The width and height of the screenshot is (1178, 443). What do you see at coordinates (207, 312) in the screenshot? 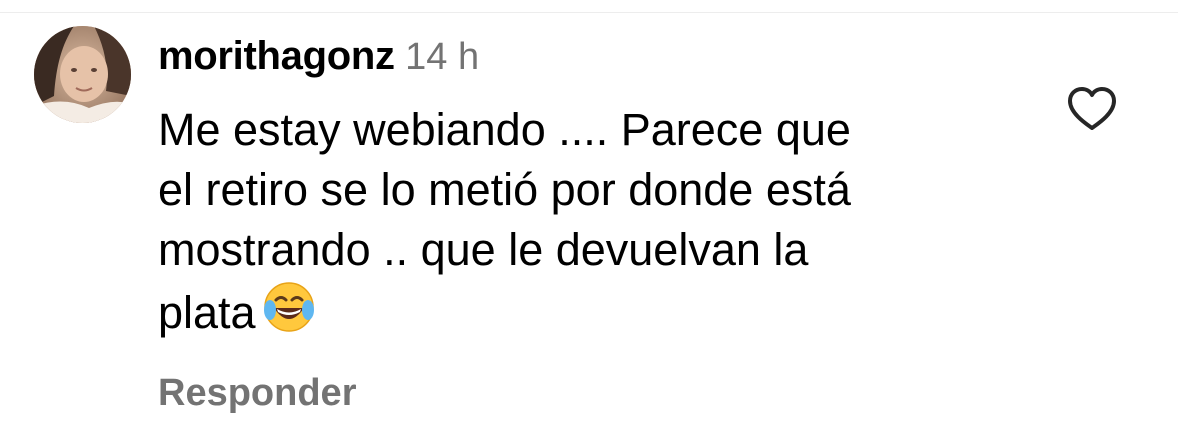
I see `comment-text-line: plata` at bounding box center [207, 312].